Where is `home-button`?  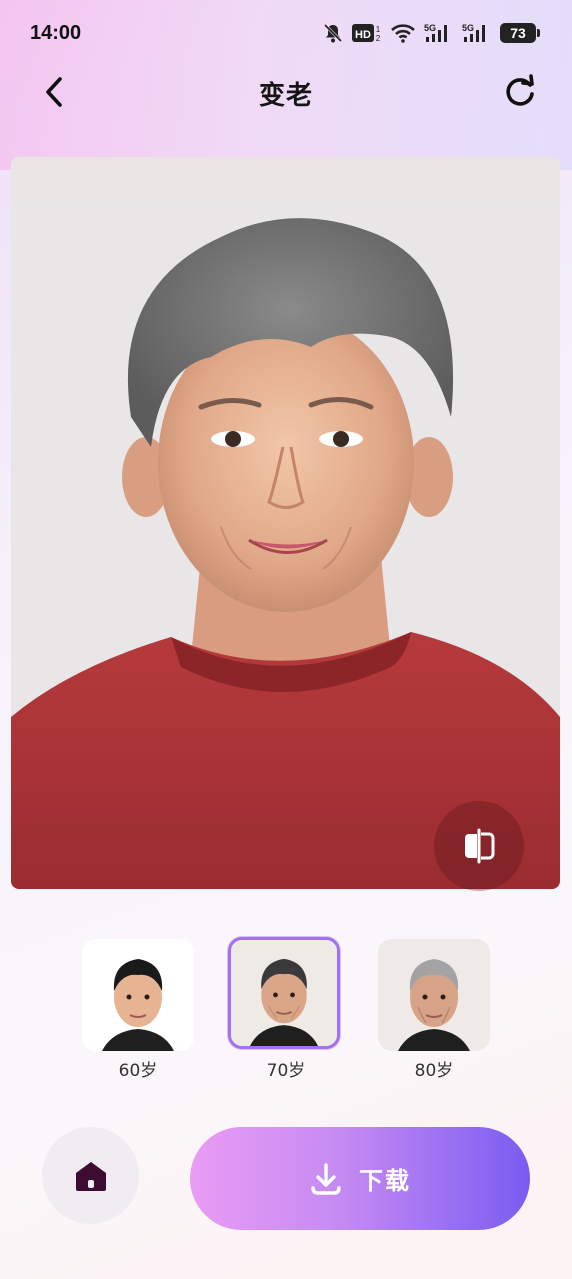 home-button is located at coordinates (90, 1175).